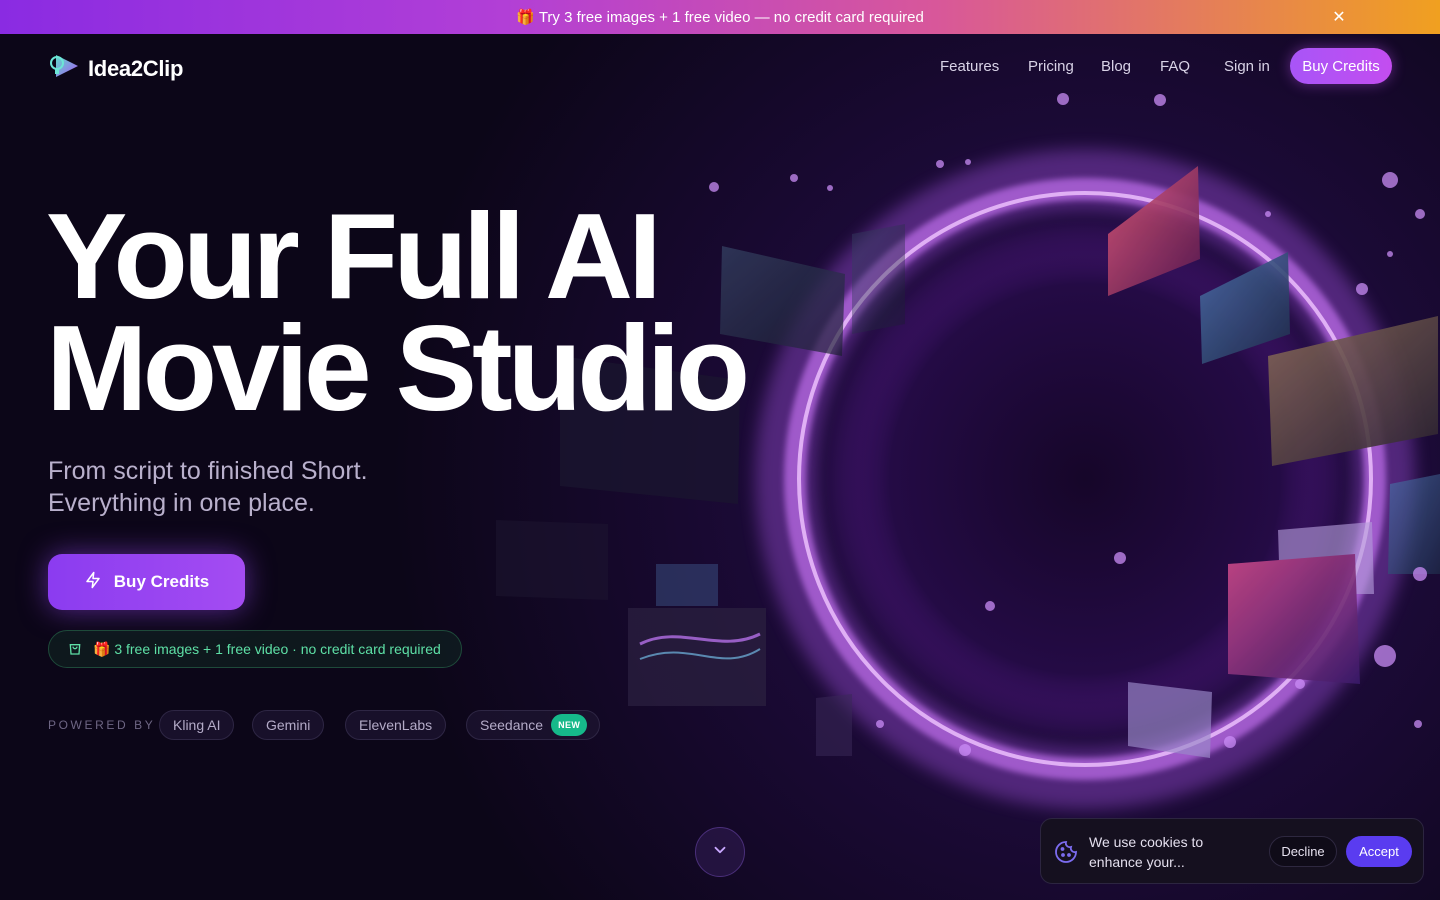 The width and height of the screenshot is (1440, 900). Describe the element at coordinates (1341, 66) in the screenshot. I see `nav-buy-credits-button: Buy Credits` at that location.